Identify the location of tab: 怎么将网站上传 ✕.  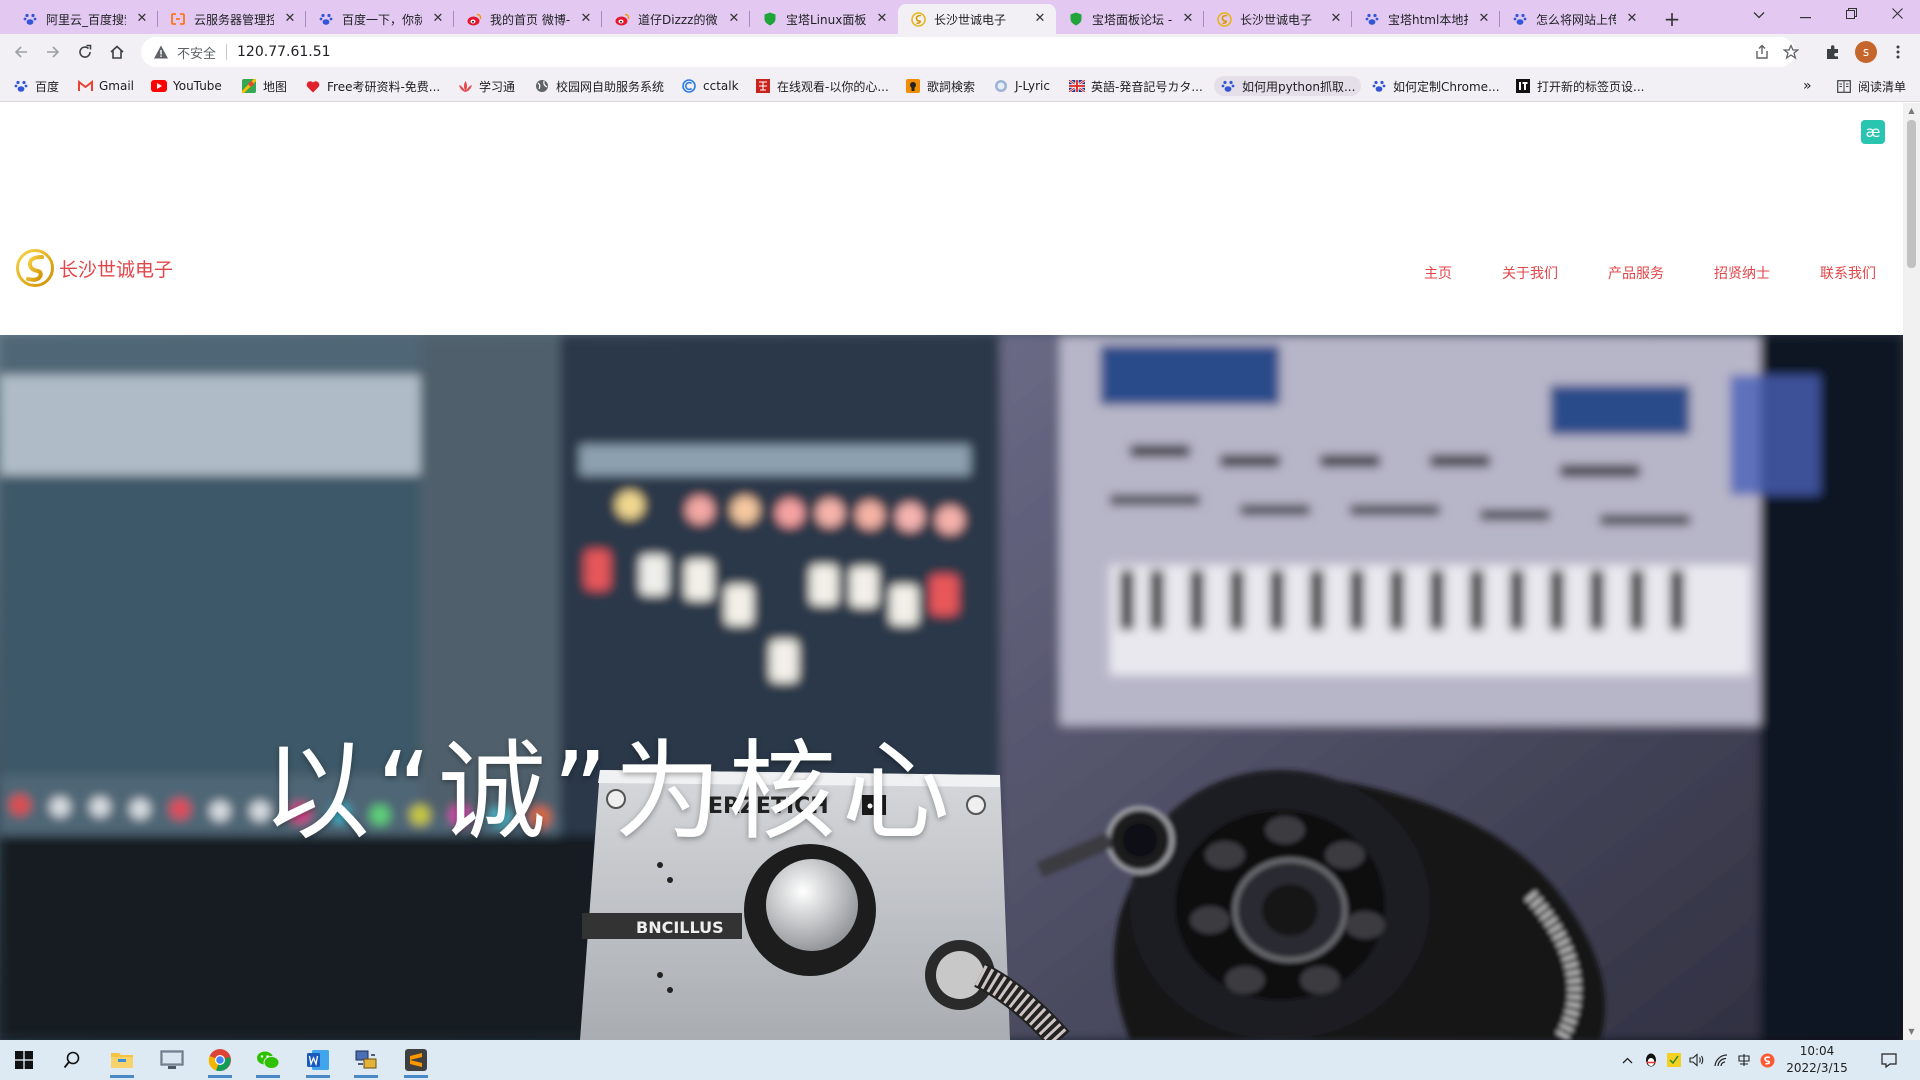
(1574, 19).